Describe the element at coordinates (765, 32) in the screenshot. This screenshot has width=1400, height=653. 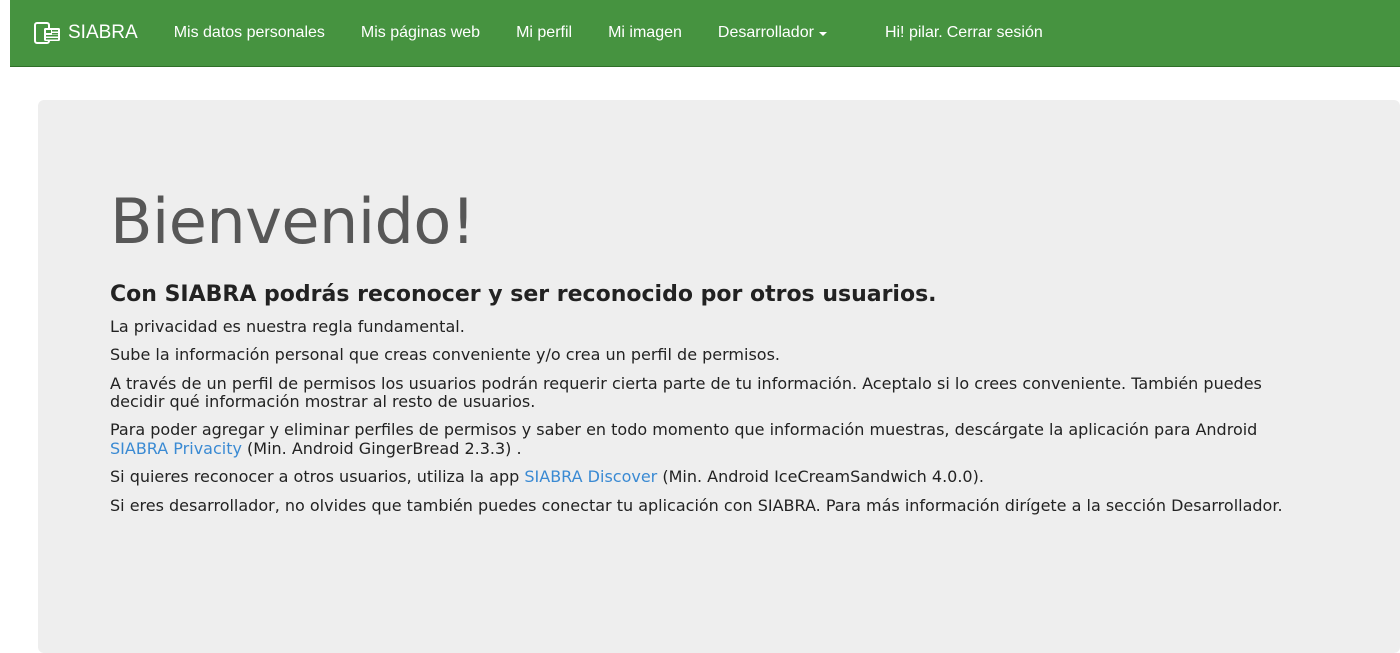
I see `nav-desarrollador-label: Desarrollador` at that location.